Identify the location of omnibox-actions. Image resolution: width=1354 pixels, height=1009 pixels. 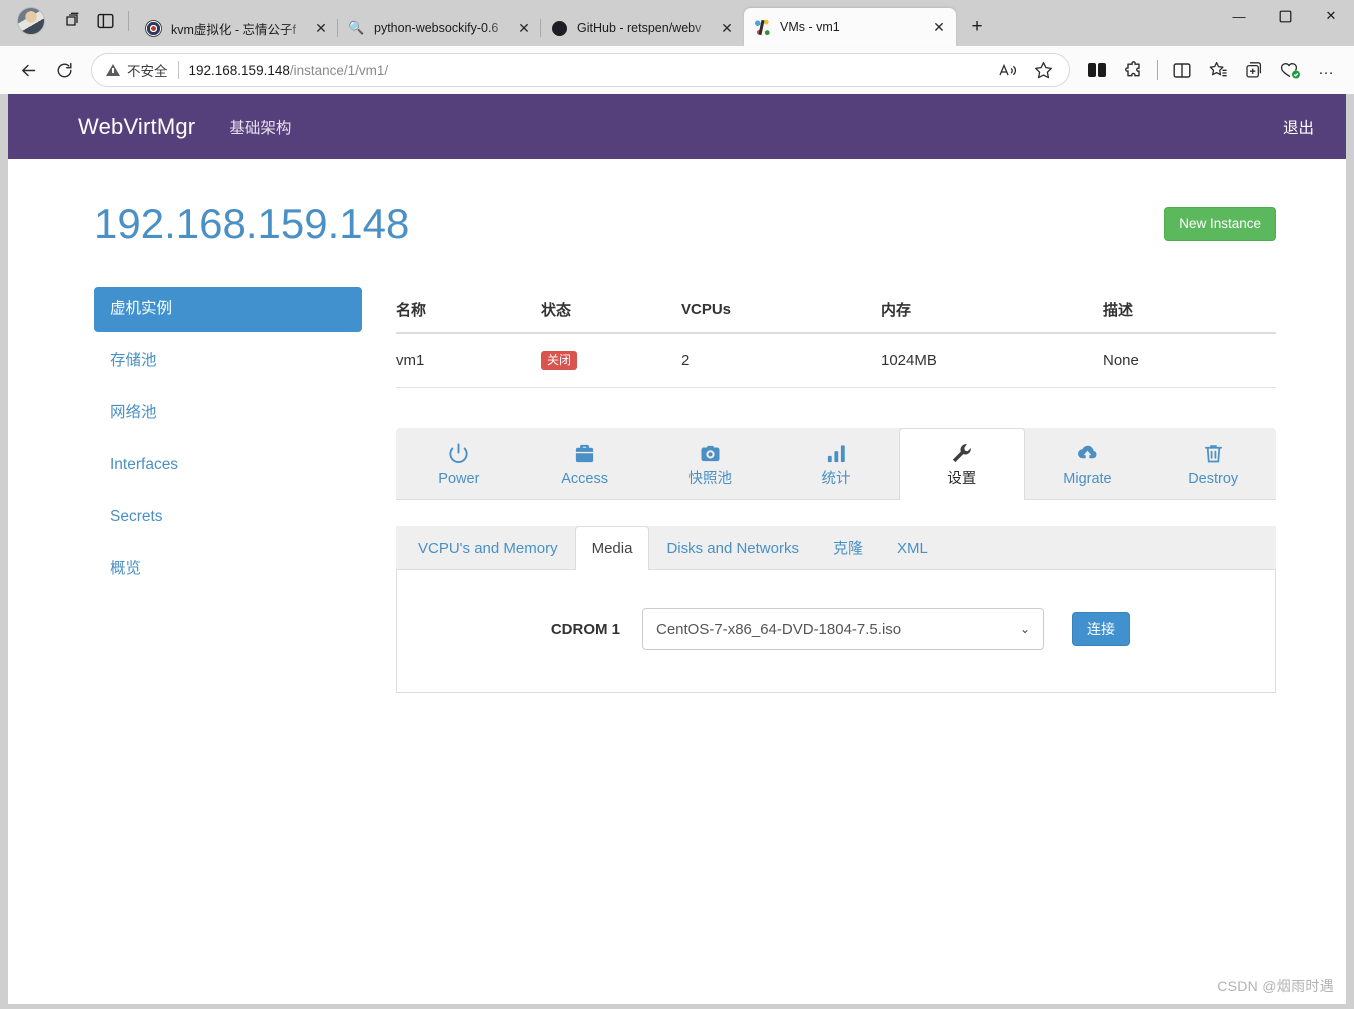
(1025, 70).